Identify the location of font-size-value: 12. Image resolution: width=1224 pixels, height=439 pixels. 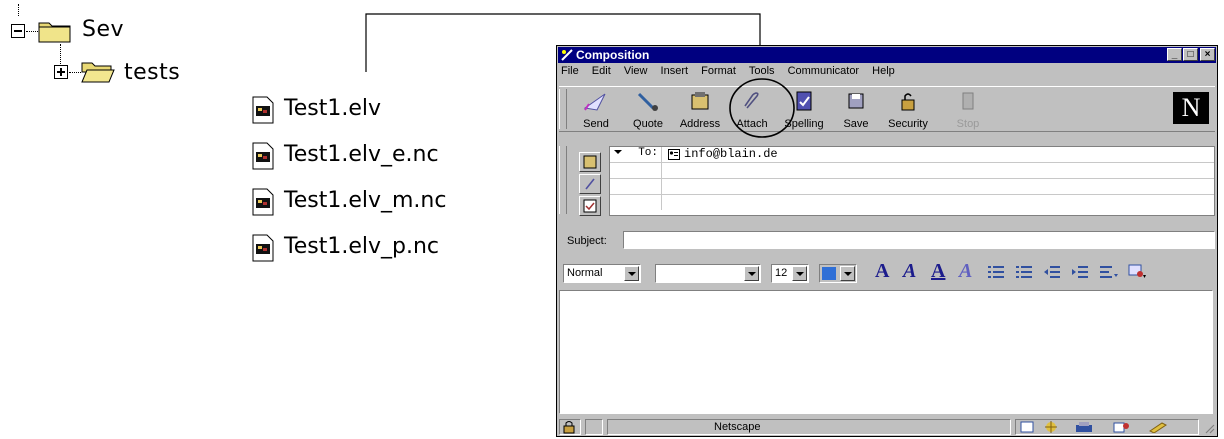
(781, 273).